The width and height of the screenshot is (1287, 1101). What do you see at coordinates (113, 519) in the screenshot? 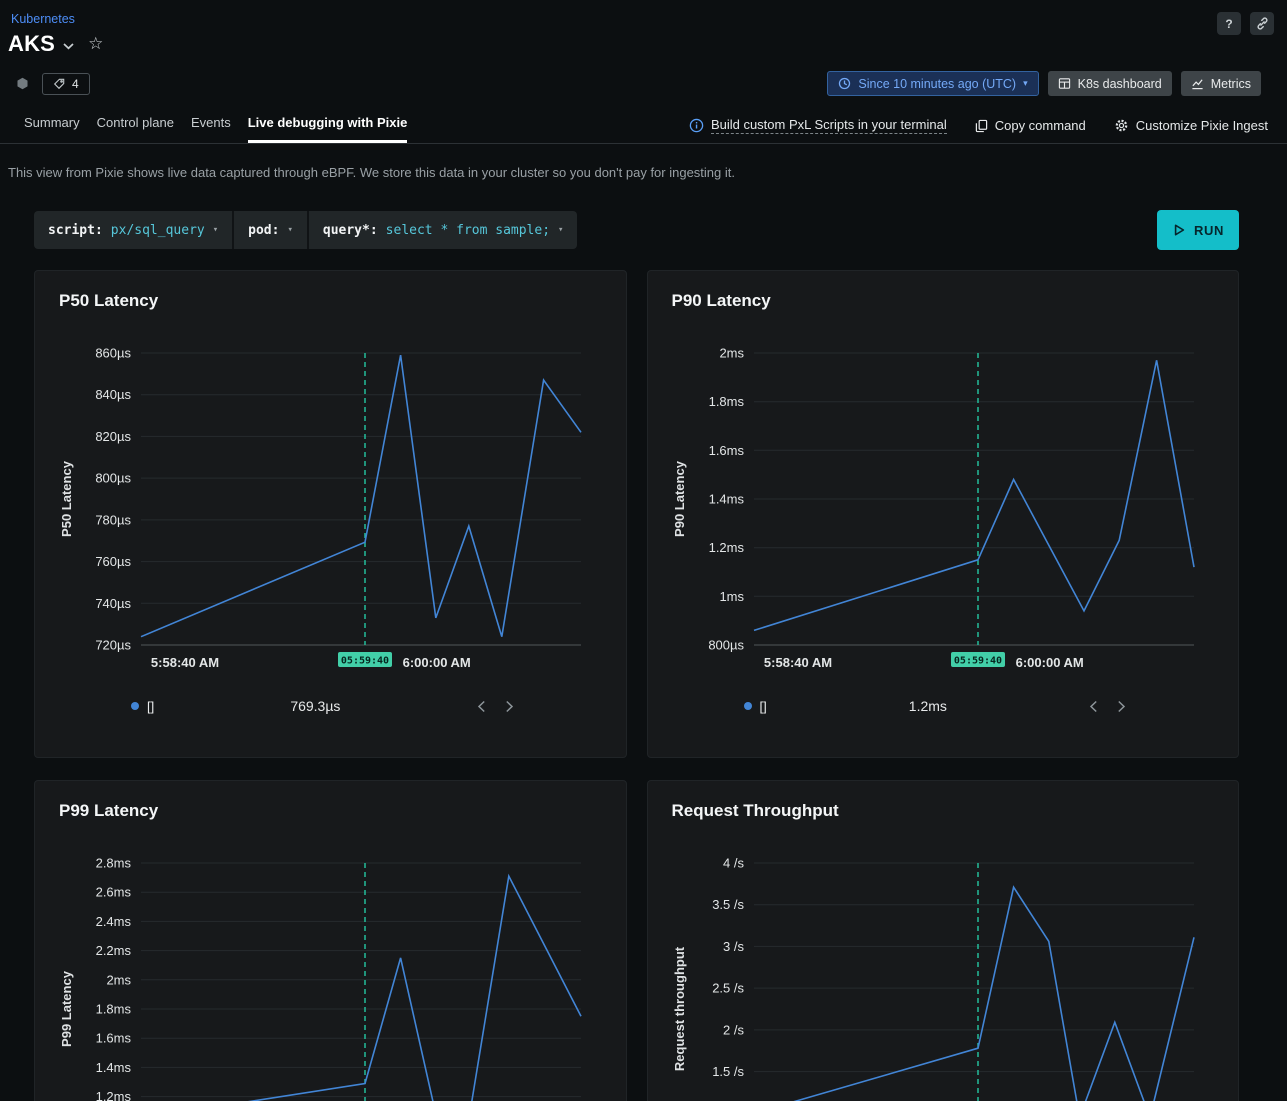
I see `y-tick-label: 780µs` at bounding box center [113, 519].